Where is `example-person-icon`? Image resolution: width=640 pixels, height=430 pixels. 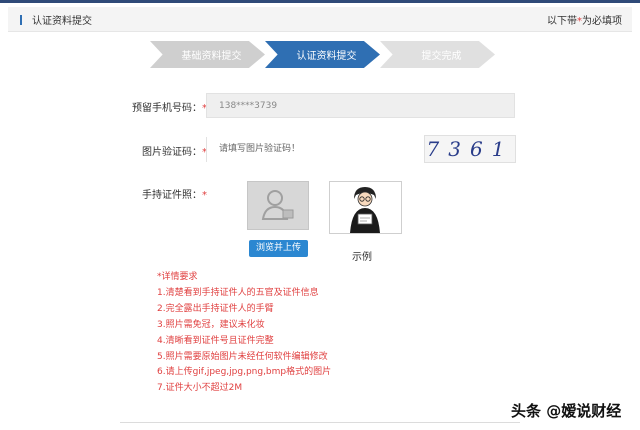 example-person-icon is located at coordinates (365, 210).